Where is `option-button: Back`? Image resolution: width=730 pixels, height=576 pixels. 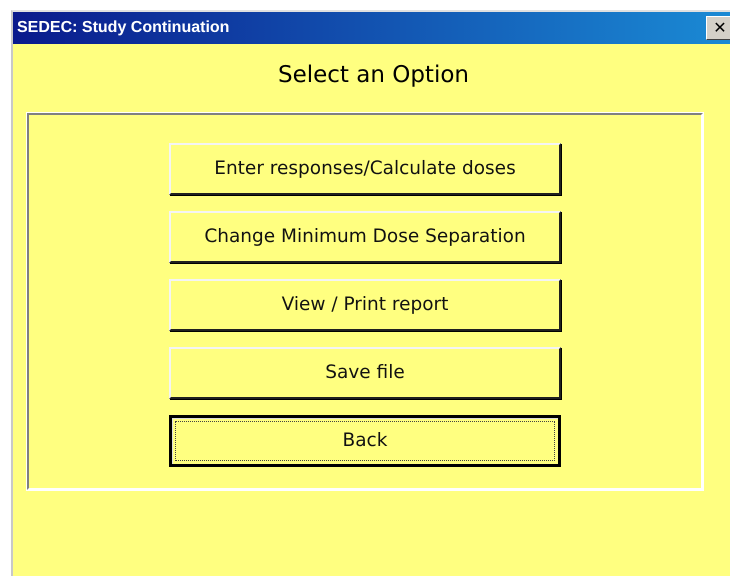 option-button: Back is located at coordinates (365, 440).